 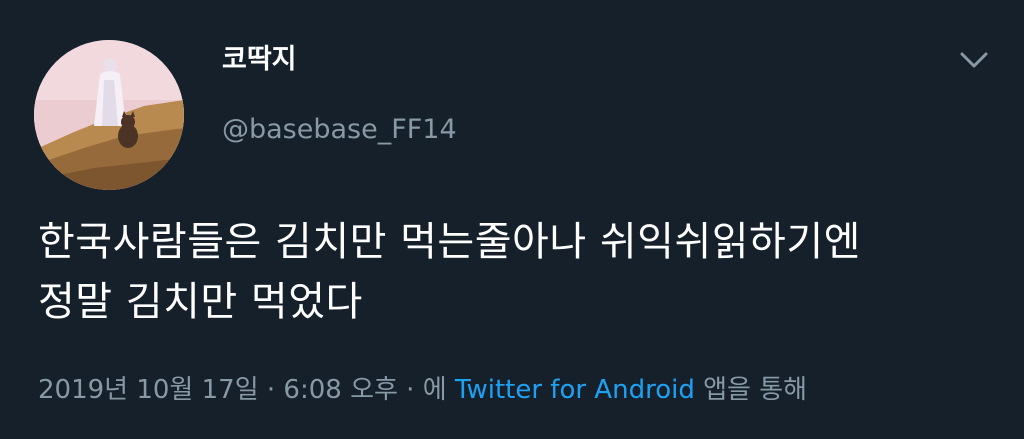 What do you see at coordinates (449, 242) in the screenshot?
I see `tweet-text-line: 한국사람들은 김치만 먹는줄아나 쉬익쉬읽하기엔` at bounding box center [449, 242].